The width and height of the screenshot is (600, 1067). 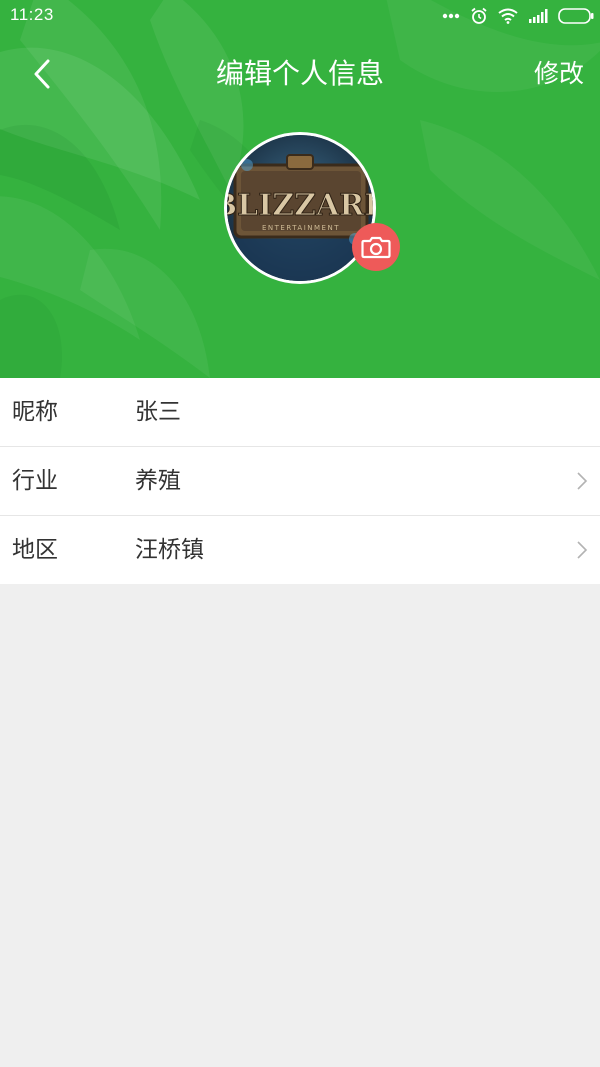 I want to click on avatar-wordmark: BLIZZARD, so click(x=300, y=205).